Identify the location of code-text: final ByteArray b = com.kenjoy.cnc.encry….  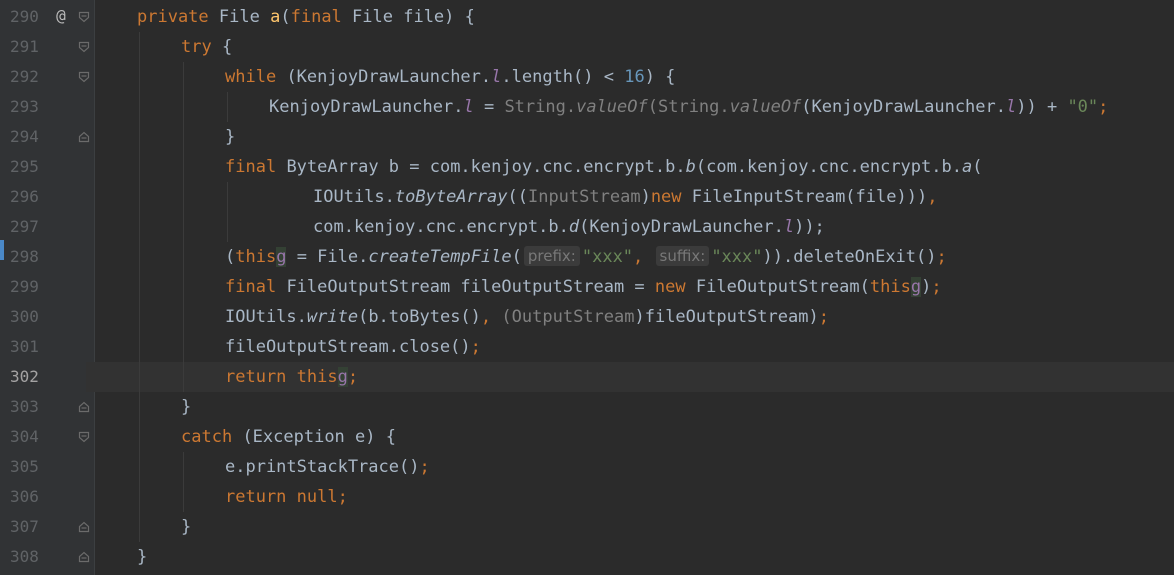
(603, 167).